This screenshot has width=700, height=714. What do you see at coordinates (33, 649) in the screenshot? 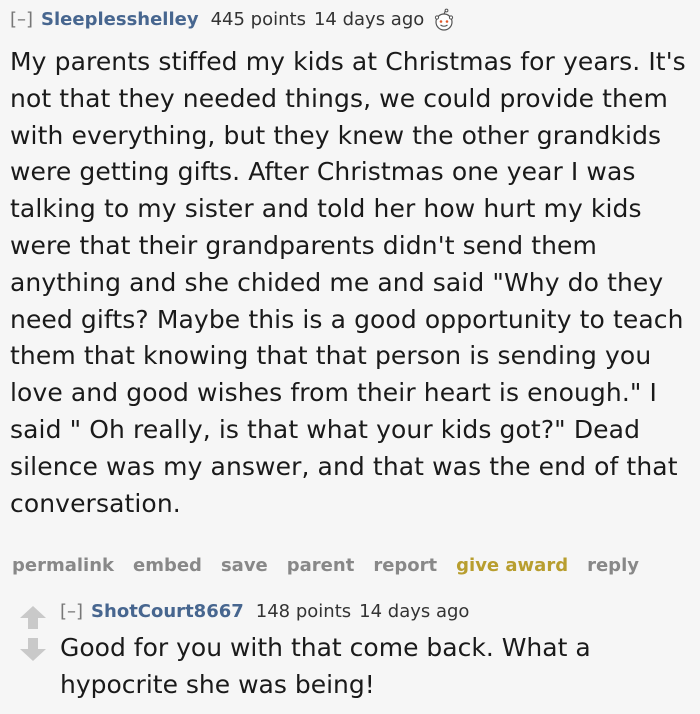
I see `downvote-arrow-icon` at bounding box center [33, 649].